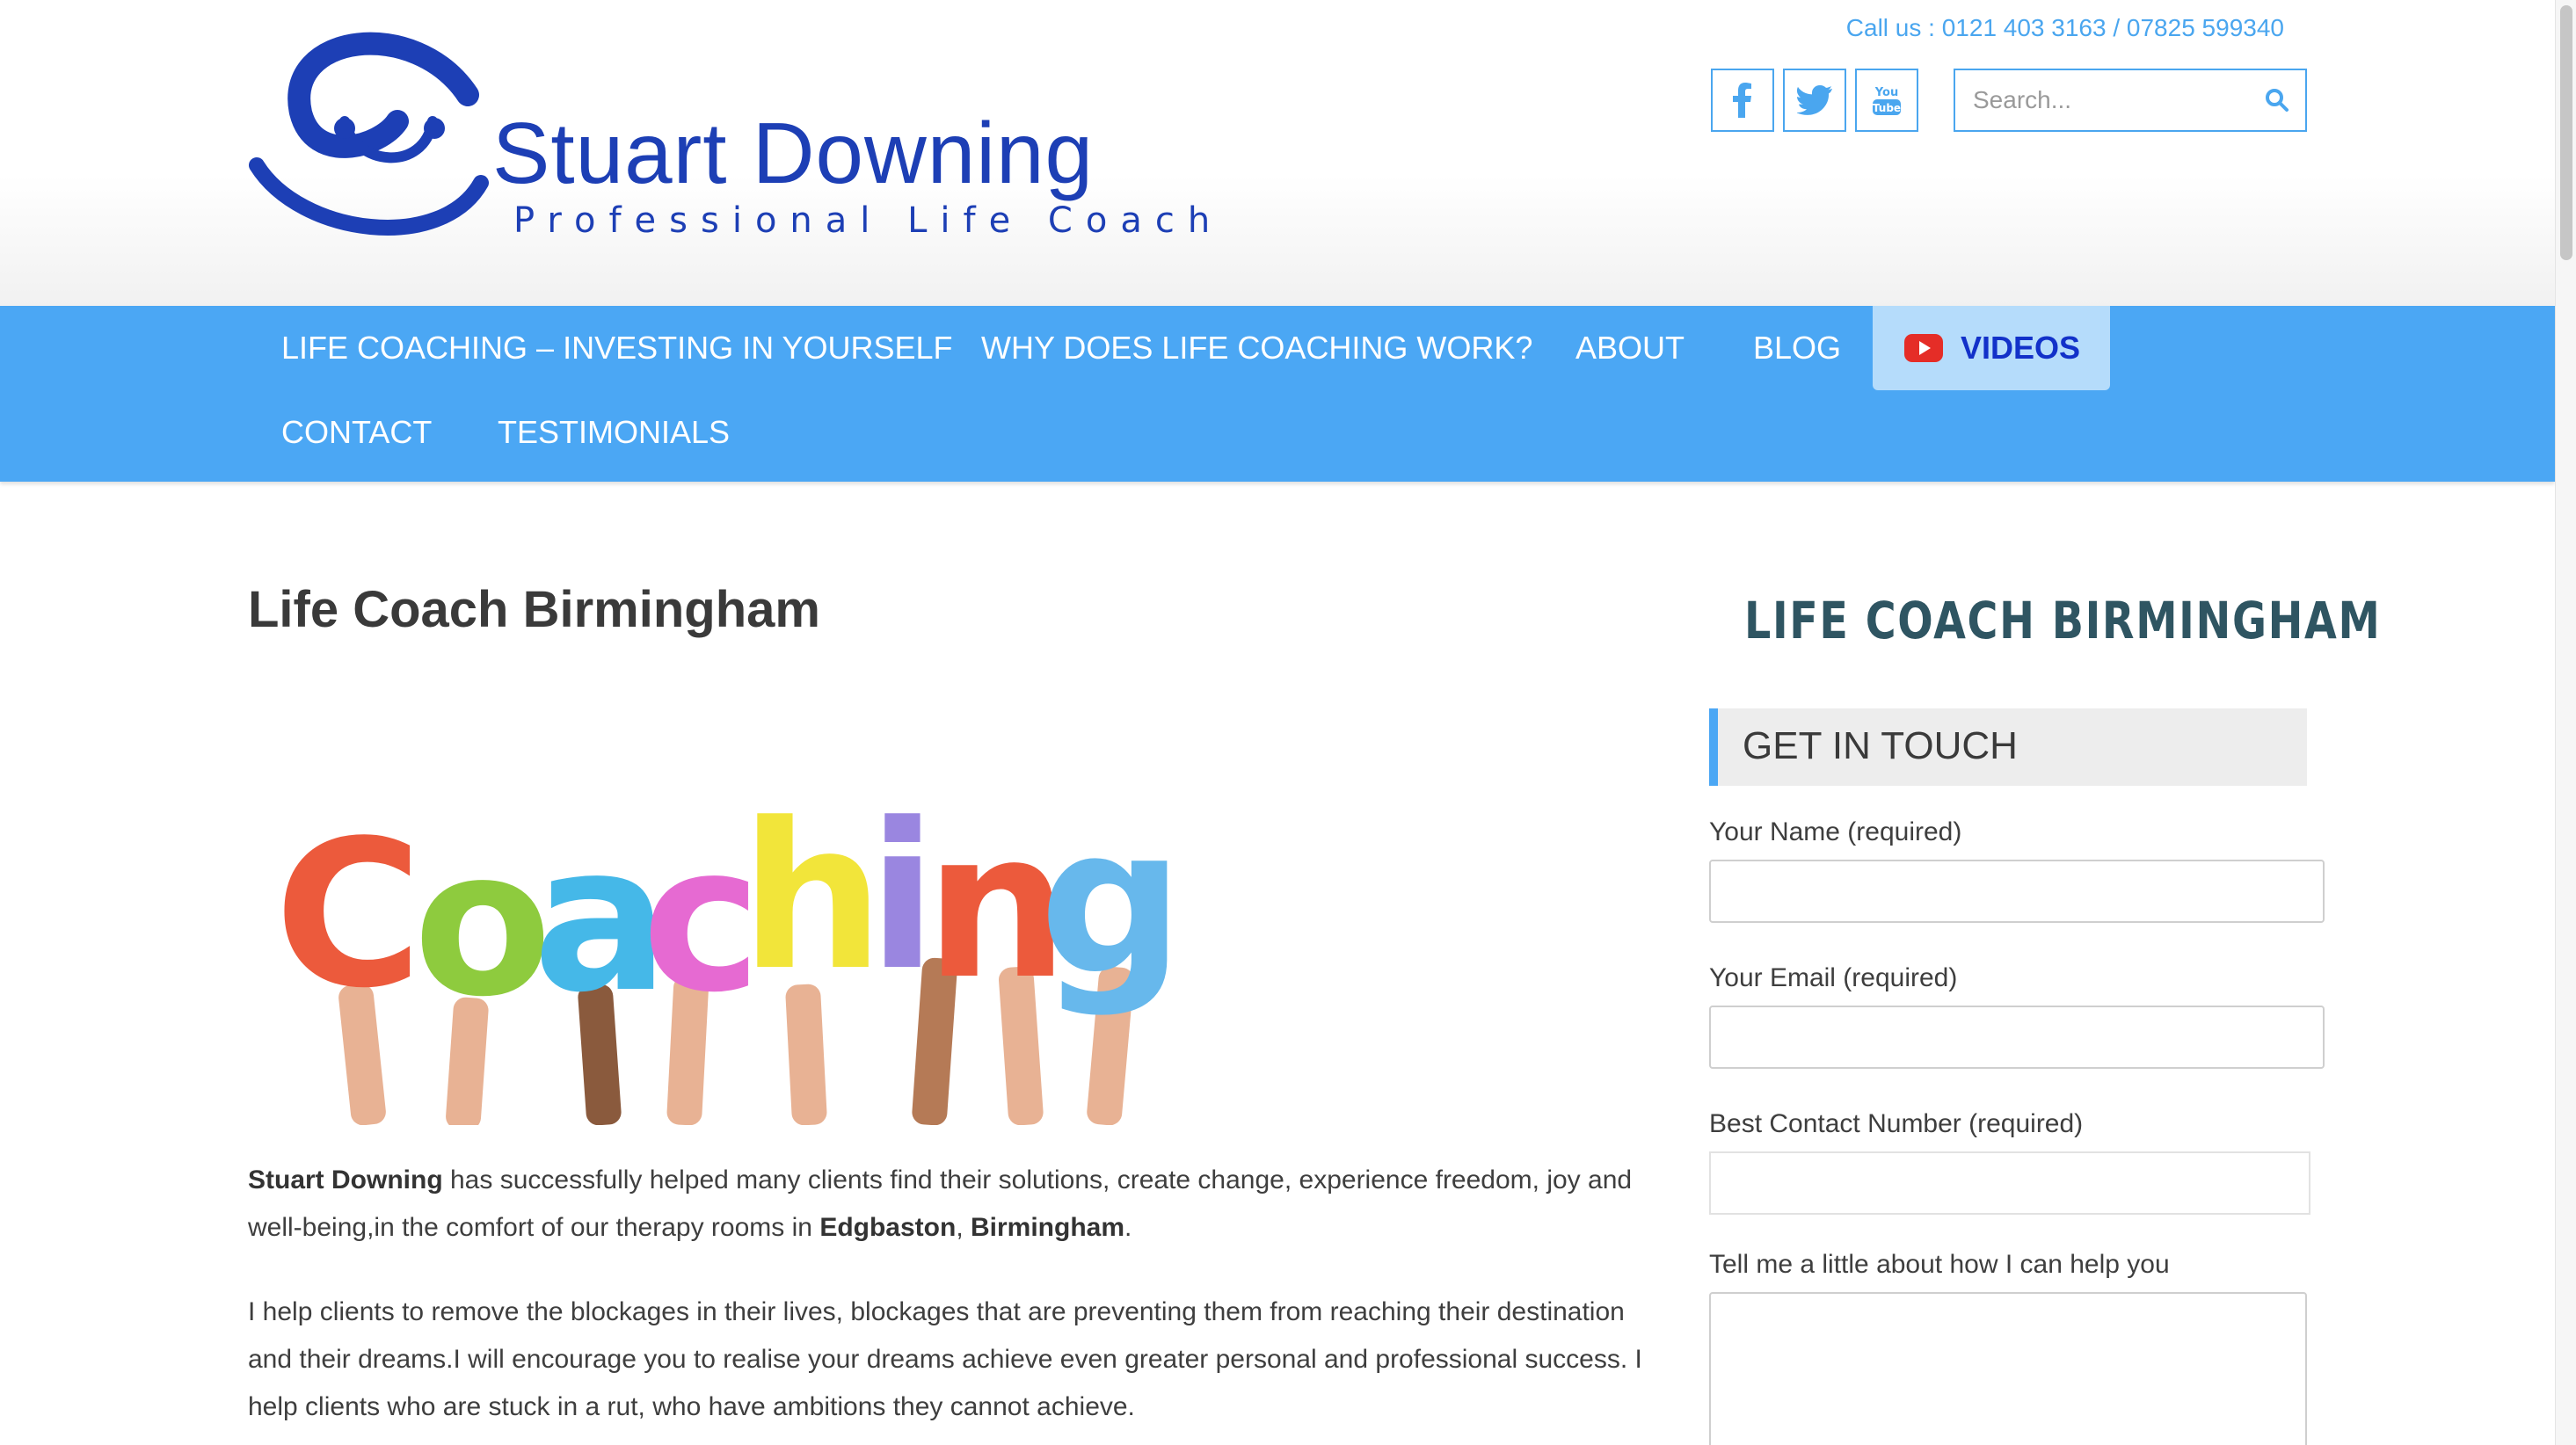 The image size is (2576, 1445). I want to click on nav-item-blog: BLOG, so click(1797, 348).